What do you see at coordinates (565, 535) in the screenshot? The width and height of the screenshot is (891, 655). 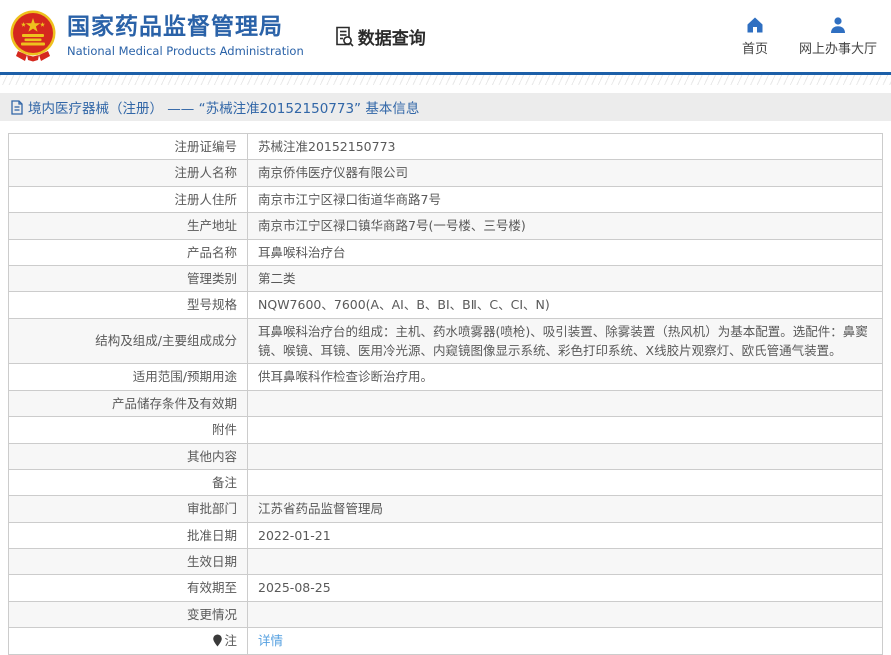 I see `row-value: 2022-01-21` at bounding box center [565, 535].